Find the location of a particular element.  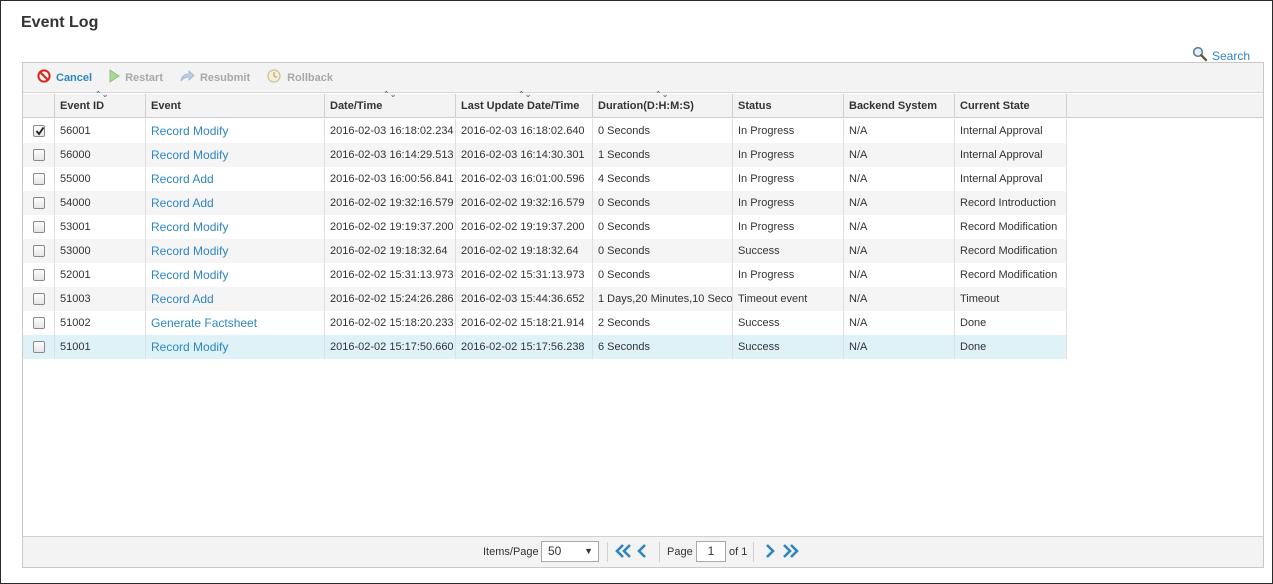

last-page-button is located at coordinates (790, 552).